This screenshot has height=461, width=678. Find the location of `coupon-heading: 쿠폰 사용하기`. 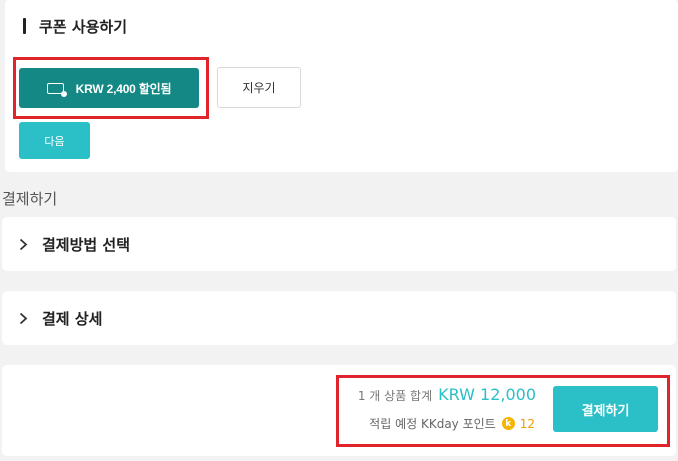

coupon-heading: 쿠폰 사용하기 is located at coordinates (75, 26).